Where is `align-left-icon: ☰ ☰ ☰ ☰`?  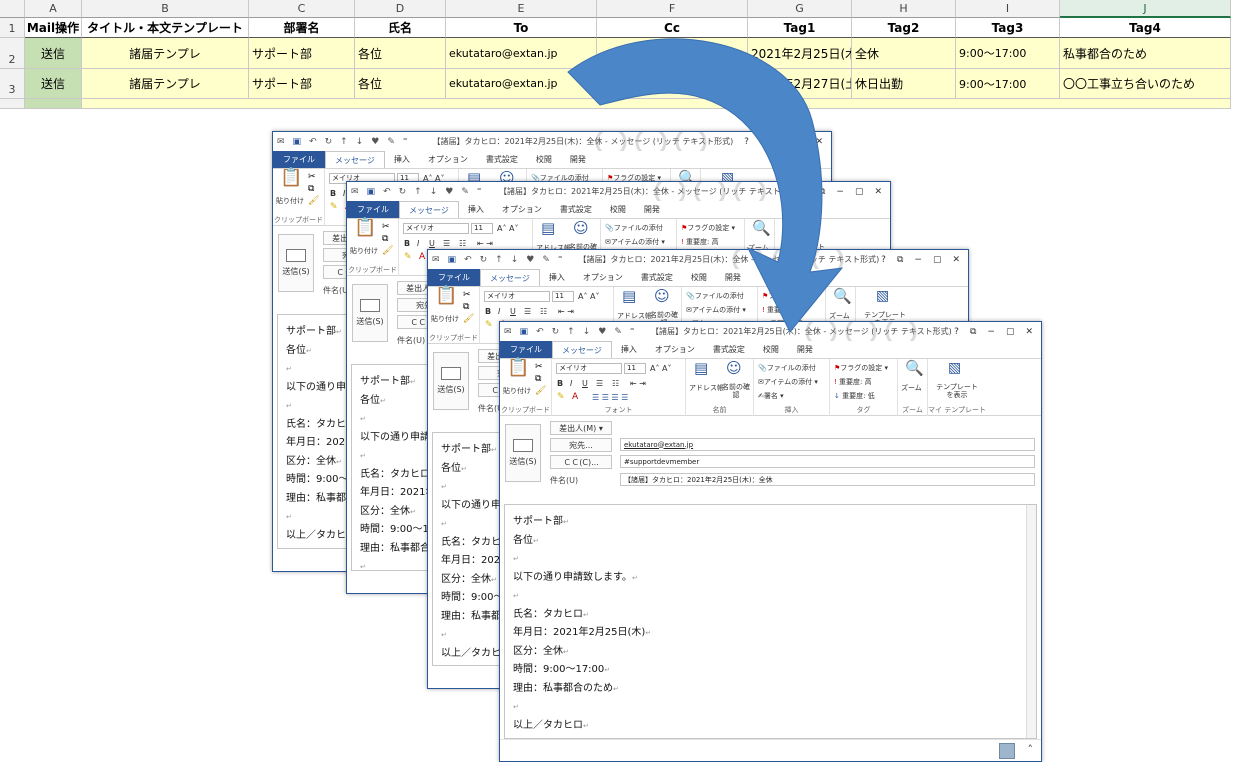
align-left-icon: ☰ ☰ ☰ ☰ is located at coordinates (610, 397).